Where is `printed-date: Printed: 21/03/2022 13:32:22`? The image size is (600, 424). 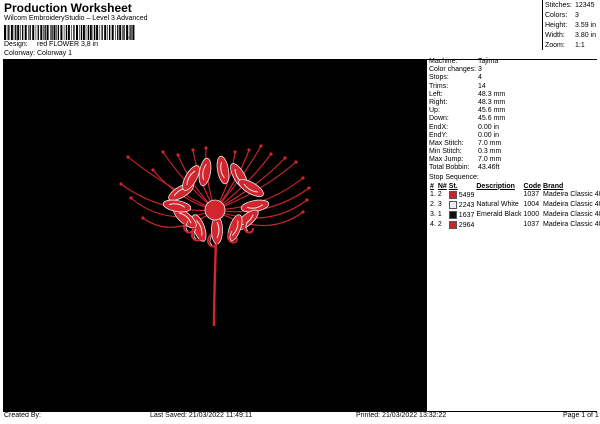 printed-date: Printed: 21/03/2022 13:32:22 is located at coordinates (401, 415).